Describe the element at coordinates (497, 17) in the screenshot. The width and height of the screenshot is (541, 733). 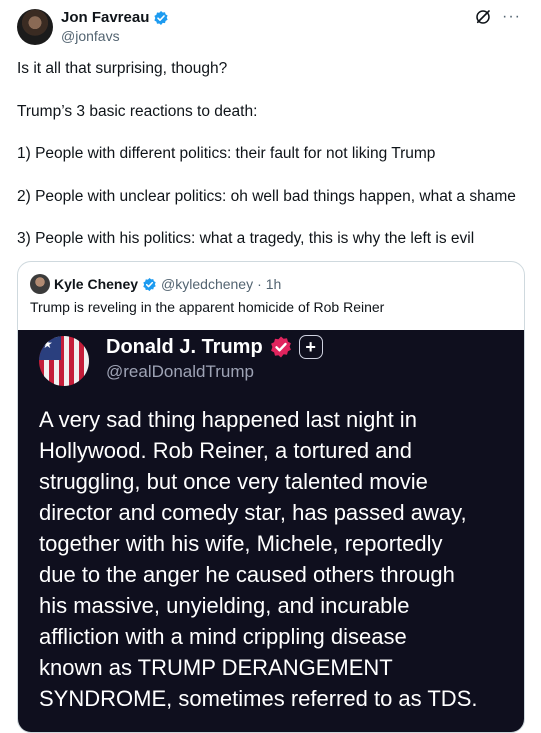
I see `tweet-actions-top: ···` at that location.